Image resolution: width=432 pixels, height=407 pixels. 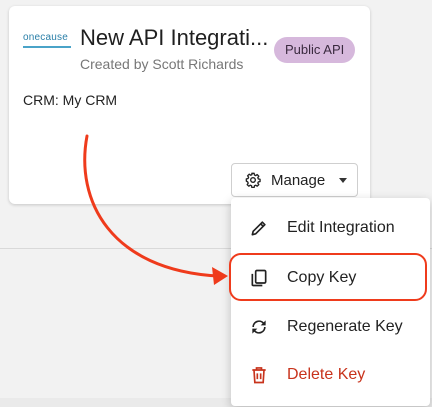 What do you see at coordinates (253, 180) in the screenshot?
I see `gear-icon` at bounding box center [253, 180].